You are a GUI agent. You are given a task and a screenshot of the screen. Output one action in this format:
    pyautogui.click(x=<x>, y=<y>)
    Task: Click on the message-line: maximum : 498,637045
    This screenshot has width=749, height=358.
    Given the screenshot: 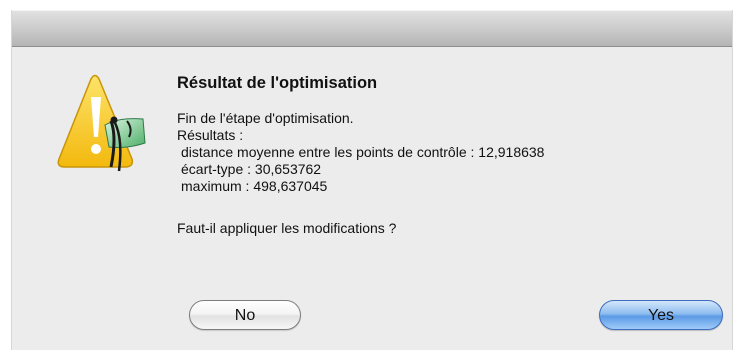 What is the action you would take?
    pyautogui.click(x=254, y=186)
    